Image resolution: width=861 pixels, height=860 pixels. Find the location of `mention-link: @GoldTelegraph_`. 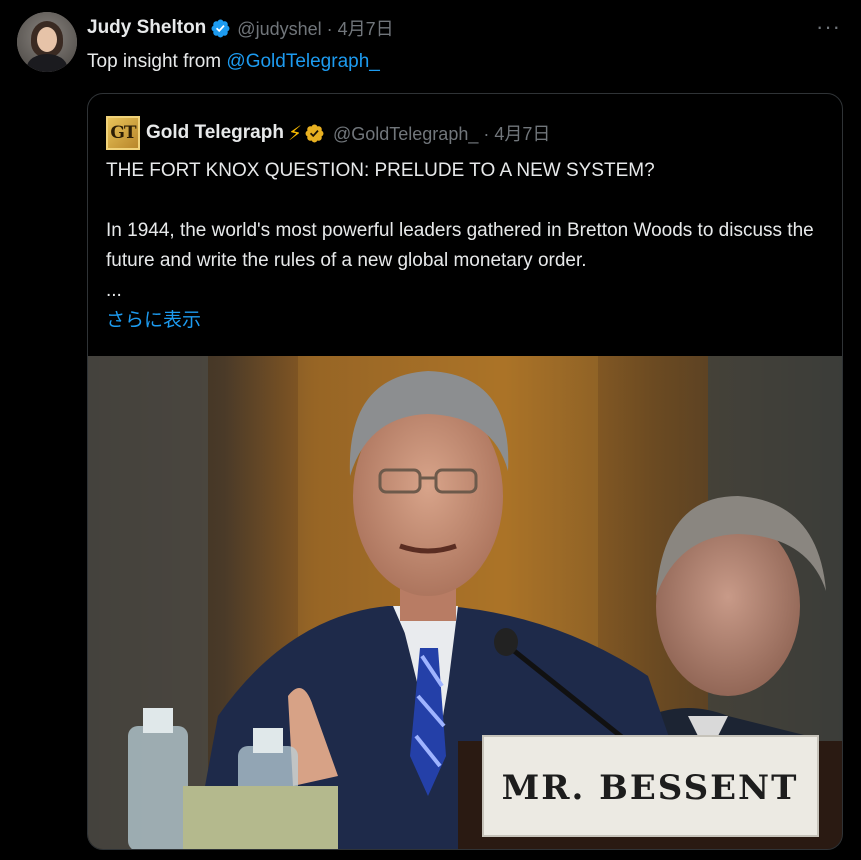

mention-link: @GoldTelegraph_ is located at coordinates (302, 61).